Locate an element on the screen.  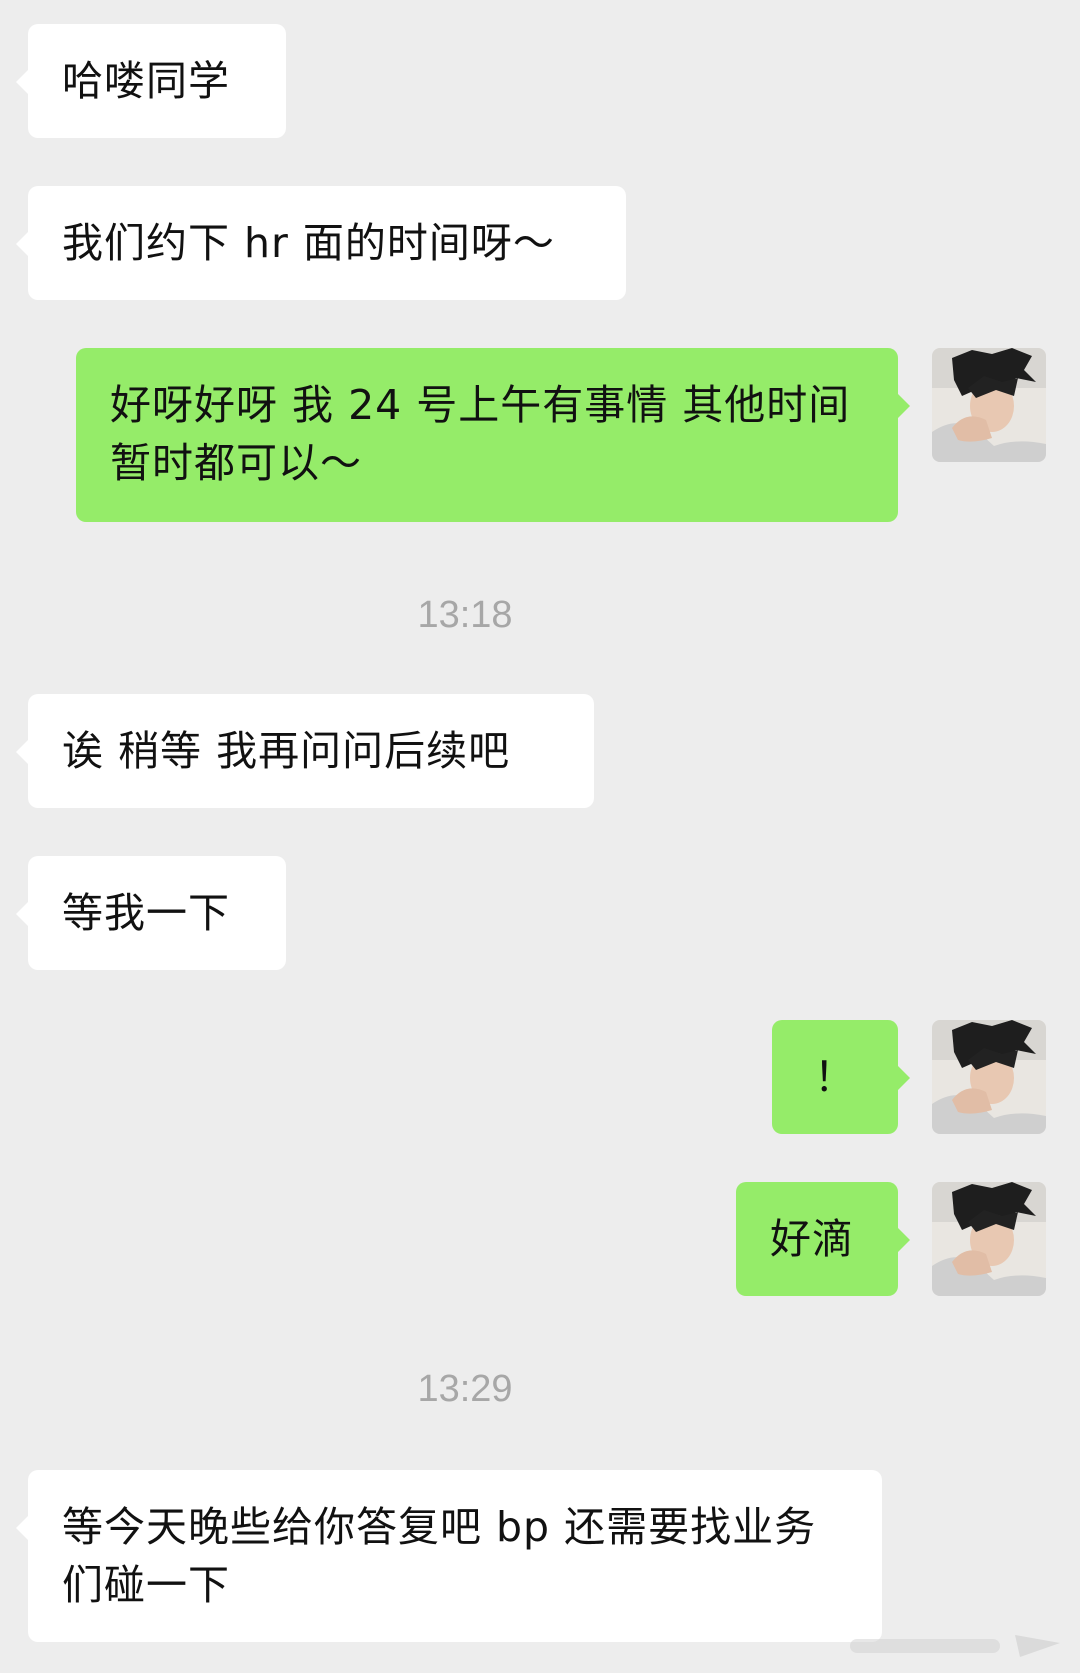
message-text: 诶 稍等 我再问问后续吧 is located at coordinates (286, 751).